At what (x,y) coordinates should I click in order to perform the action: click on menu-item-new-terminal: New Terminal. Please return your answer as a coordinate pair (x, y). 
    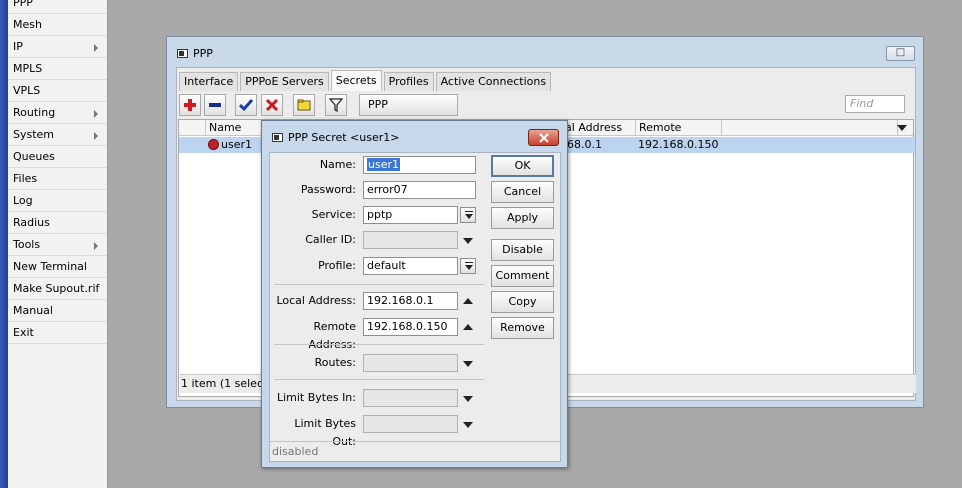
    Looking at the image, I should click on (57, 267).